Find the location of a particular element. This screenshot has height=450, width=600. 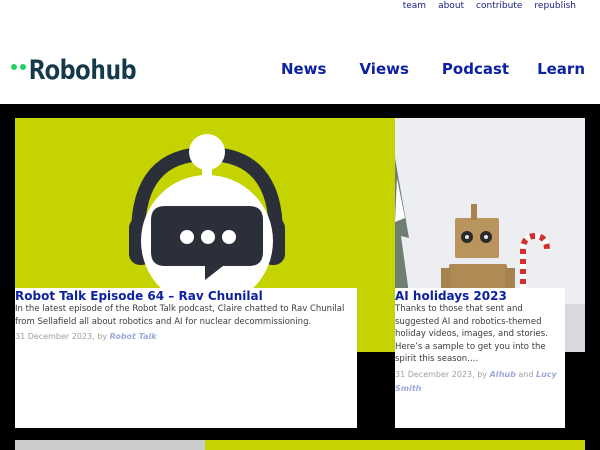

top-link-team: team is located at coordinates (414, 6).